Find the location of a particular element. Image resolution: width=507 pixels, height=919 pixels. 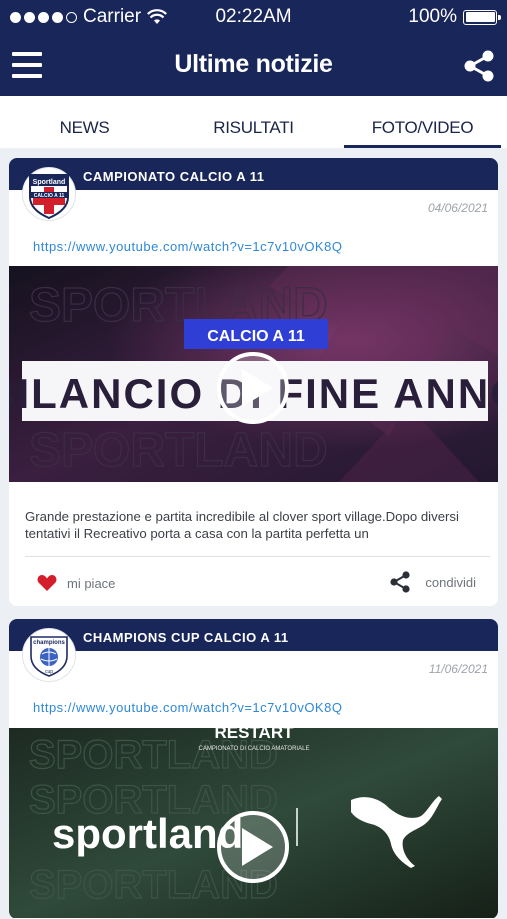

share-post-button: condividi is located at coordinates (432, 582).